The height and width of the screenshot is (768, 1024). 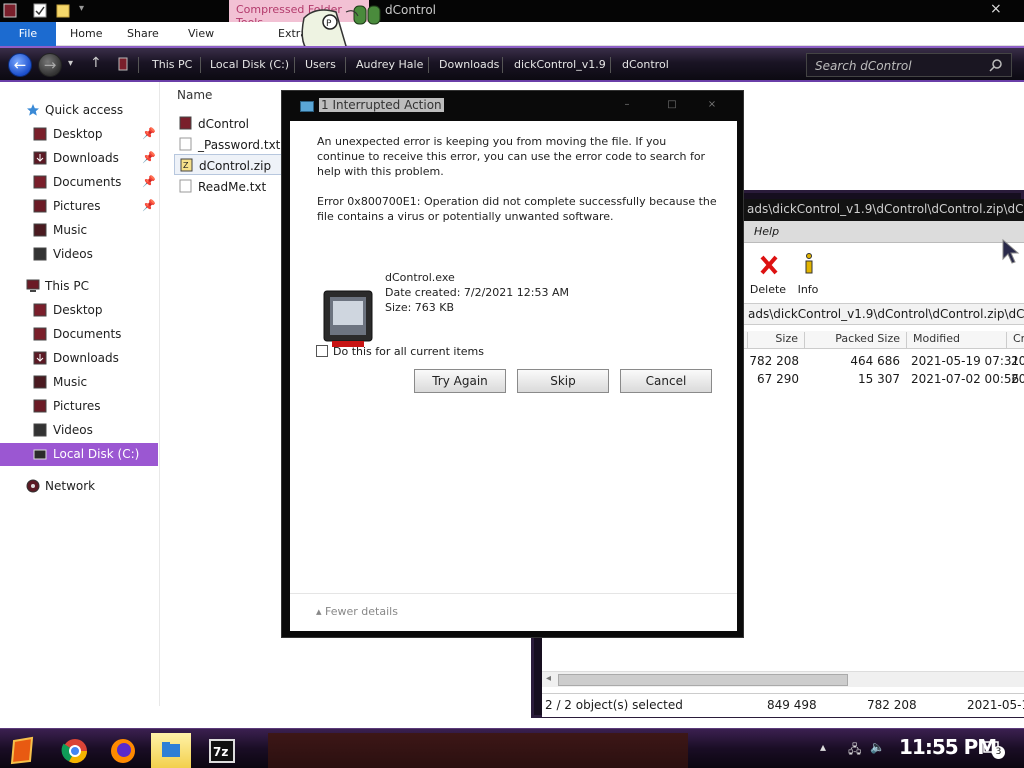 I want to click on sidebar-item-label: Desktop, so click(x=78, y=310).